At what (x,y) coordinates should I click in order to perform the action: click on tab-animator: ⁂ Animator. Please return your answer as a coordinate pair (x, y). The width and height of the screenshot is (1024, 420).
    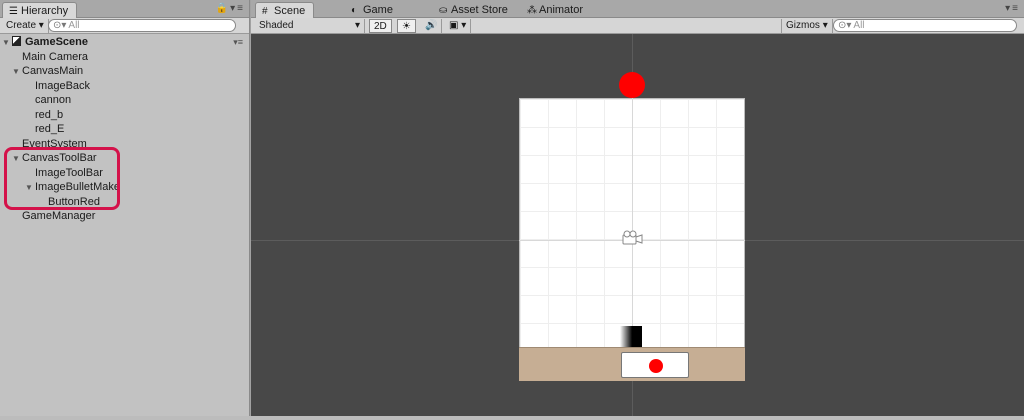
    Looking at the image, I should click on (556, 10).